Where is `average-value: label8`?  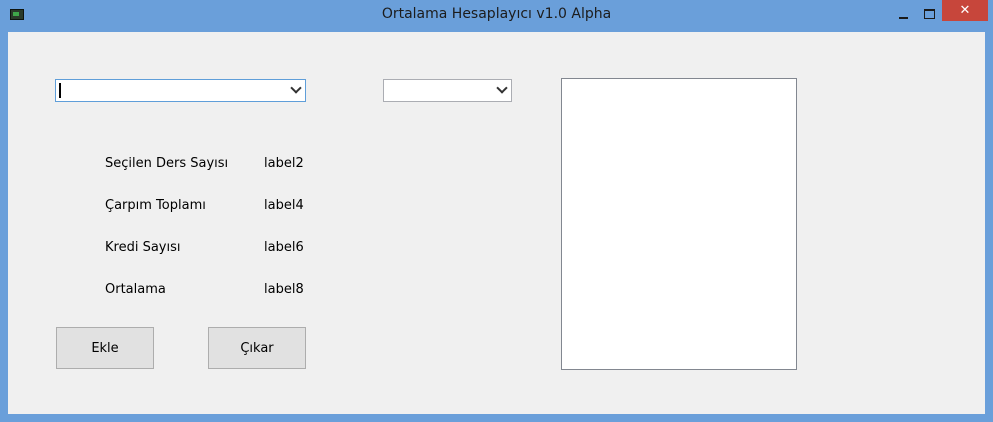
average-value: label8 is located at coordinates (284, 289).